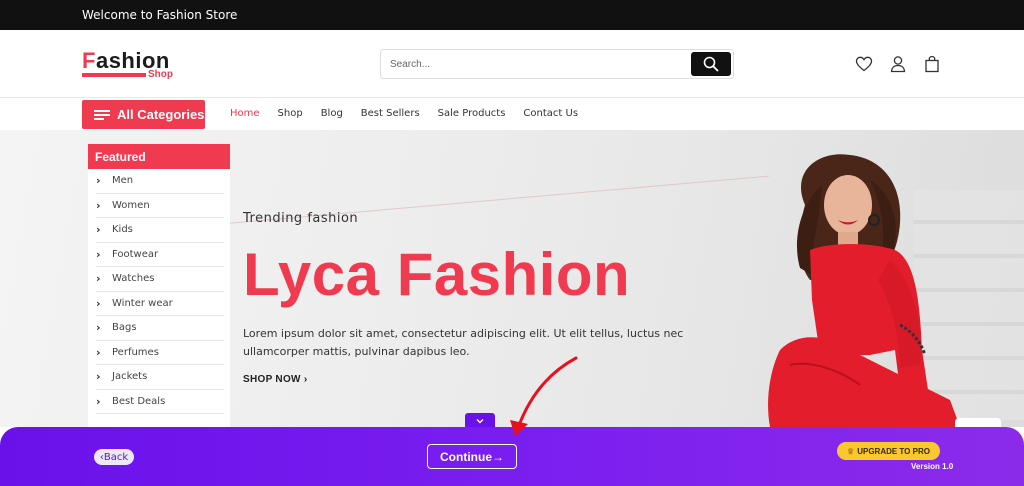 The width and height of the screenshot is (1024, 486). I want to click on category-item-kids: › Kids, so click(160, 230).